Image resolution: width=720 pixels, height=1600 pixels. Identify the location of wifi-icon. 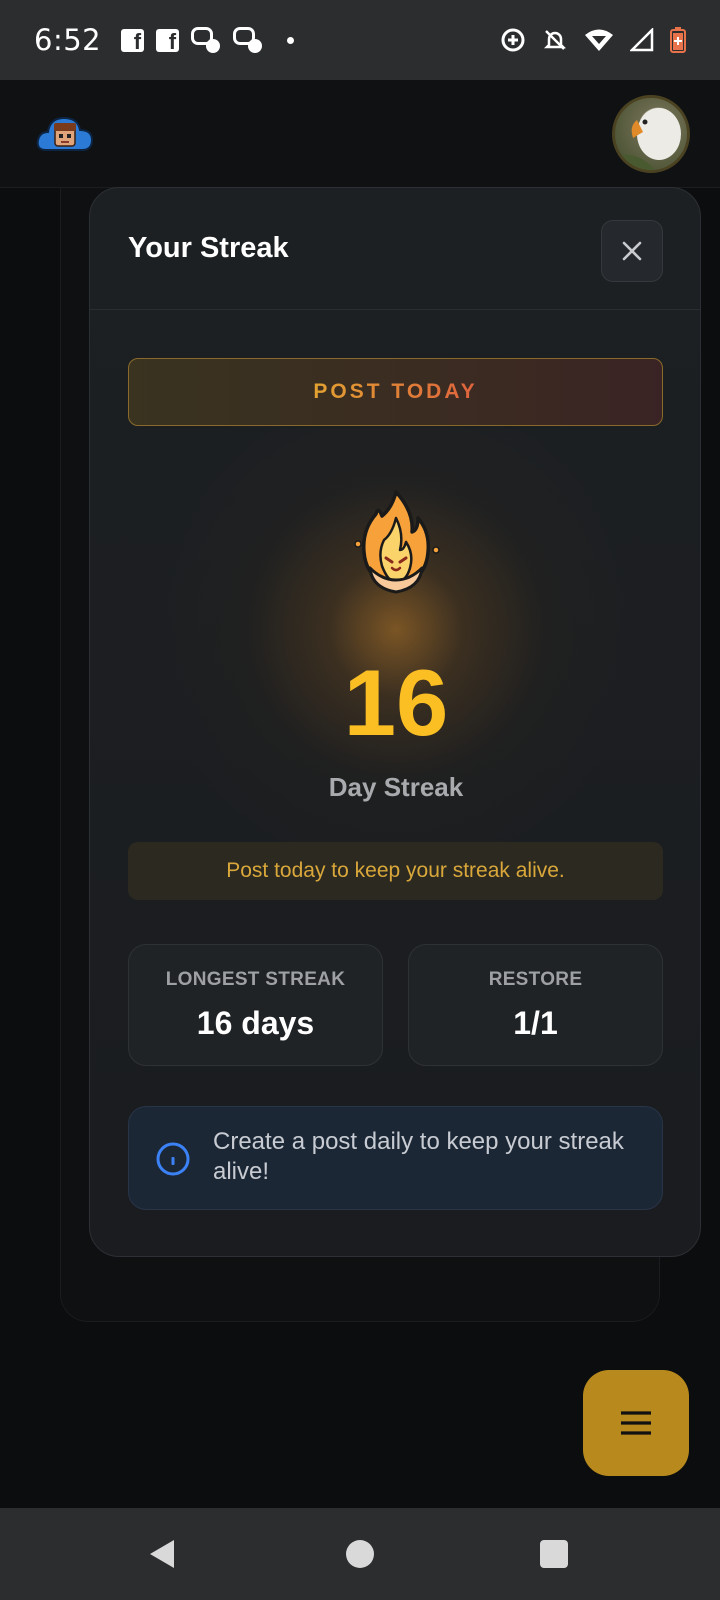
(599, 40).